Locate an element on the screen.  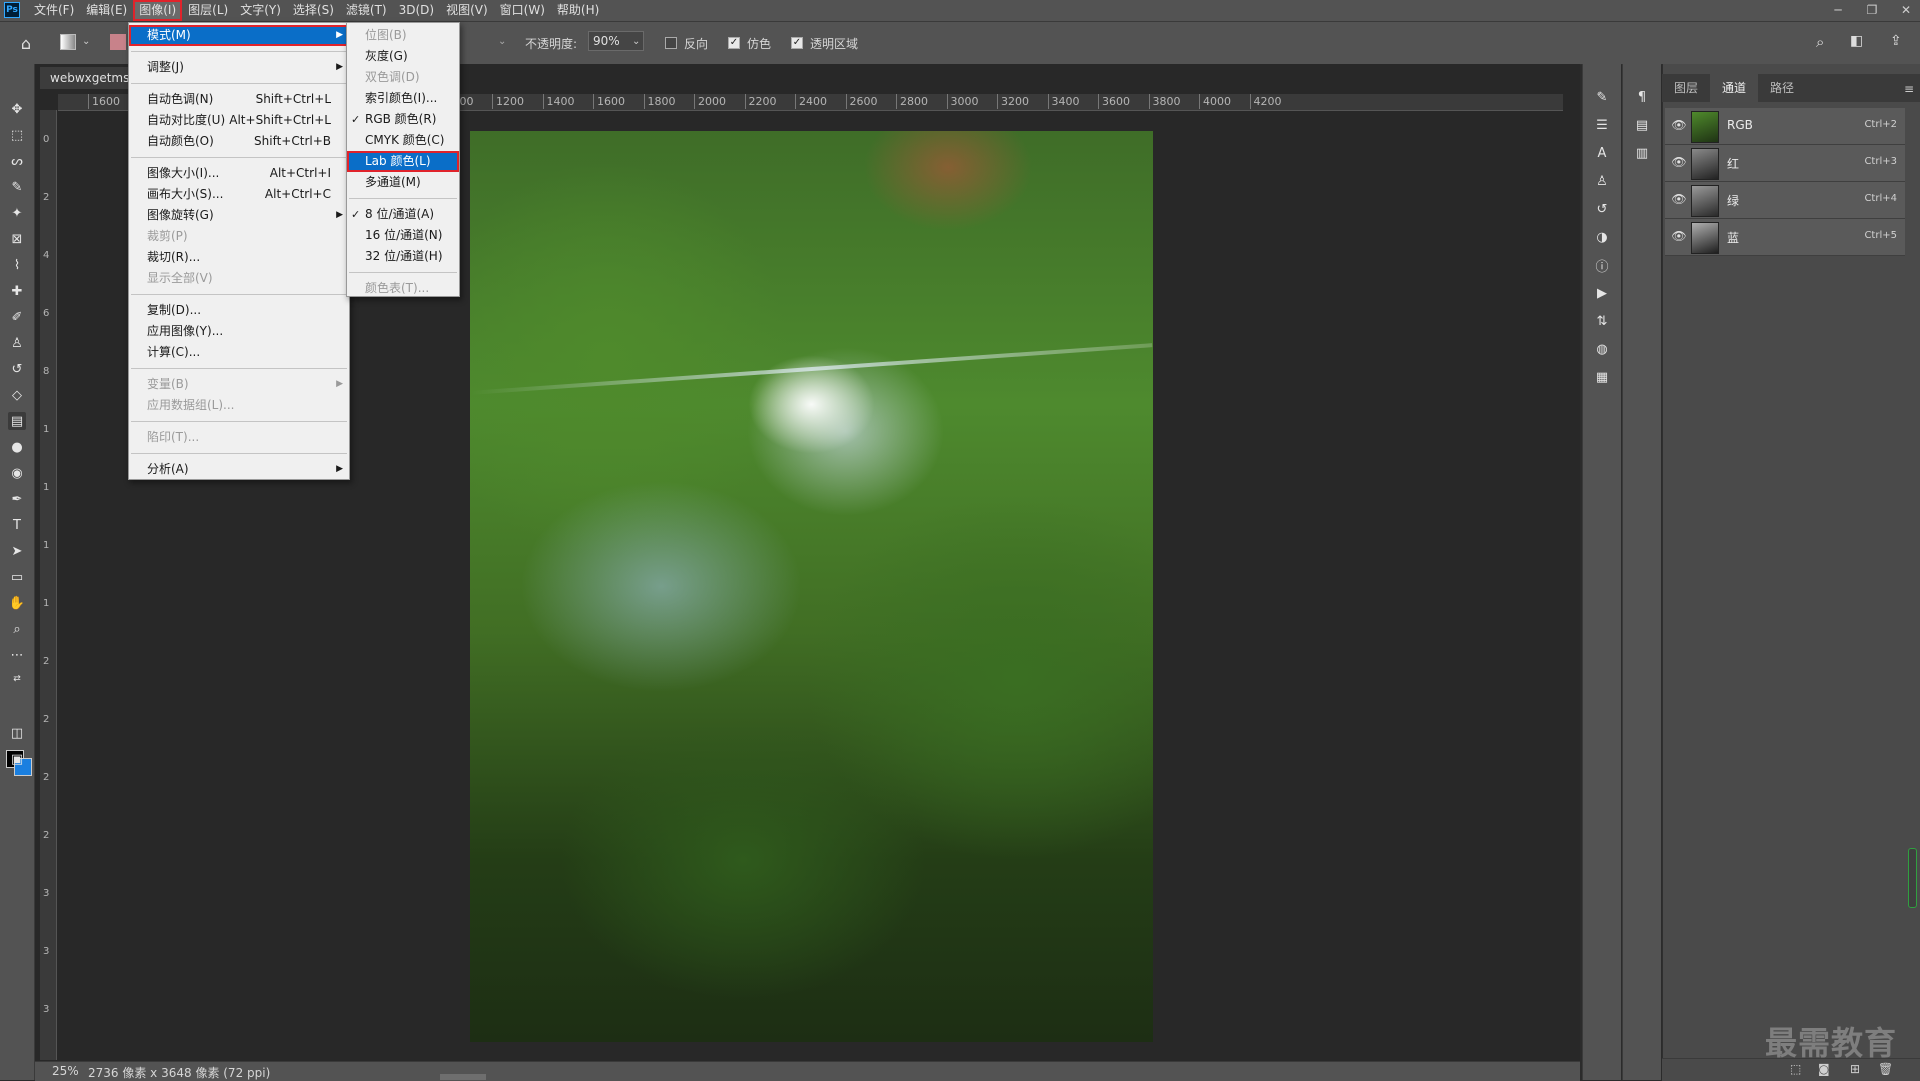
adjustments-icon: ☰ is located at coordinates (1602, 125).